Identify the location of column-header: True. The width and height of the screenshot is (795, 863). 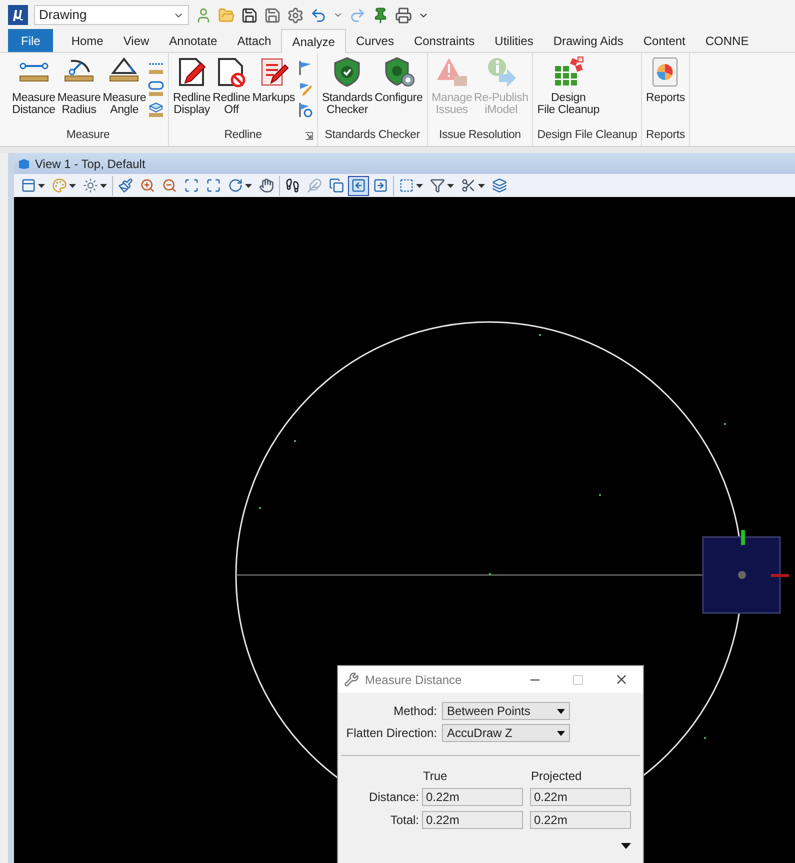
(435, 776).